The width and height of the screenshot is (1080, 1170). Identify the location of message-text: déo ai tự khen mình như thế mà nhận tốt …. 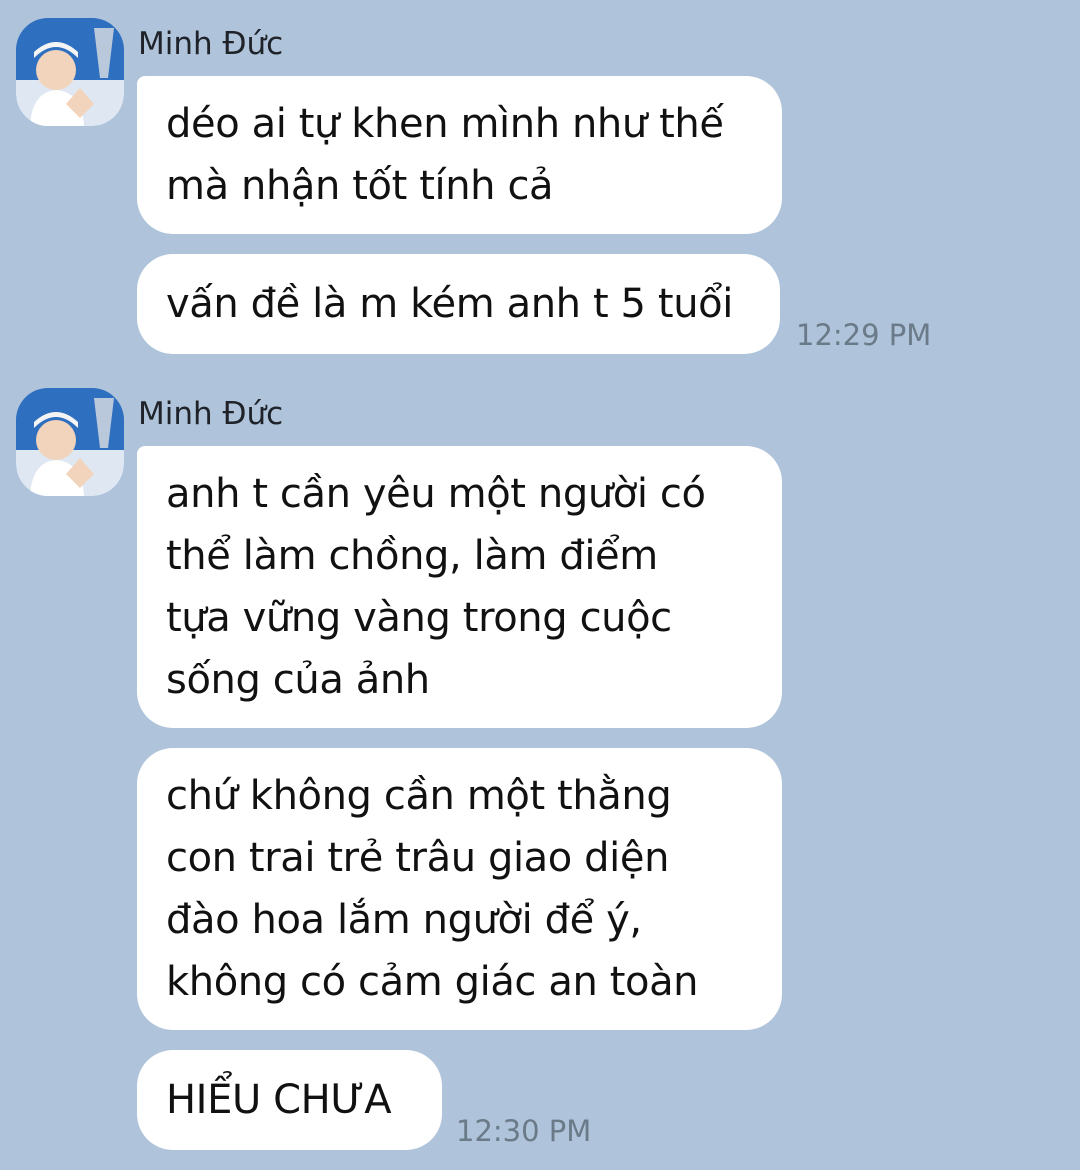
(445, 155).